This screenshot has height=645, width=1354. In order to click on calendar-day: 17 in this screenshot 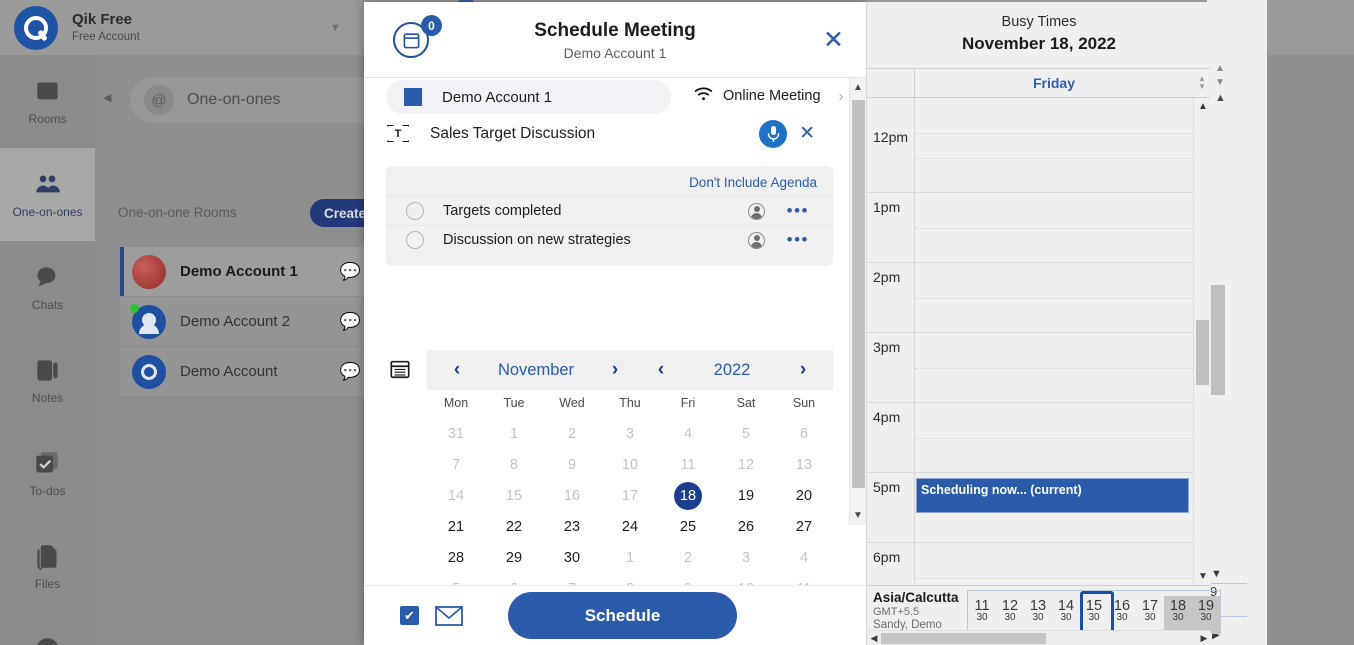, I will do `click(630, 496)`.